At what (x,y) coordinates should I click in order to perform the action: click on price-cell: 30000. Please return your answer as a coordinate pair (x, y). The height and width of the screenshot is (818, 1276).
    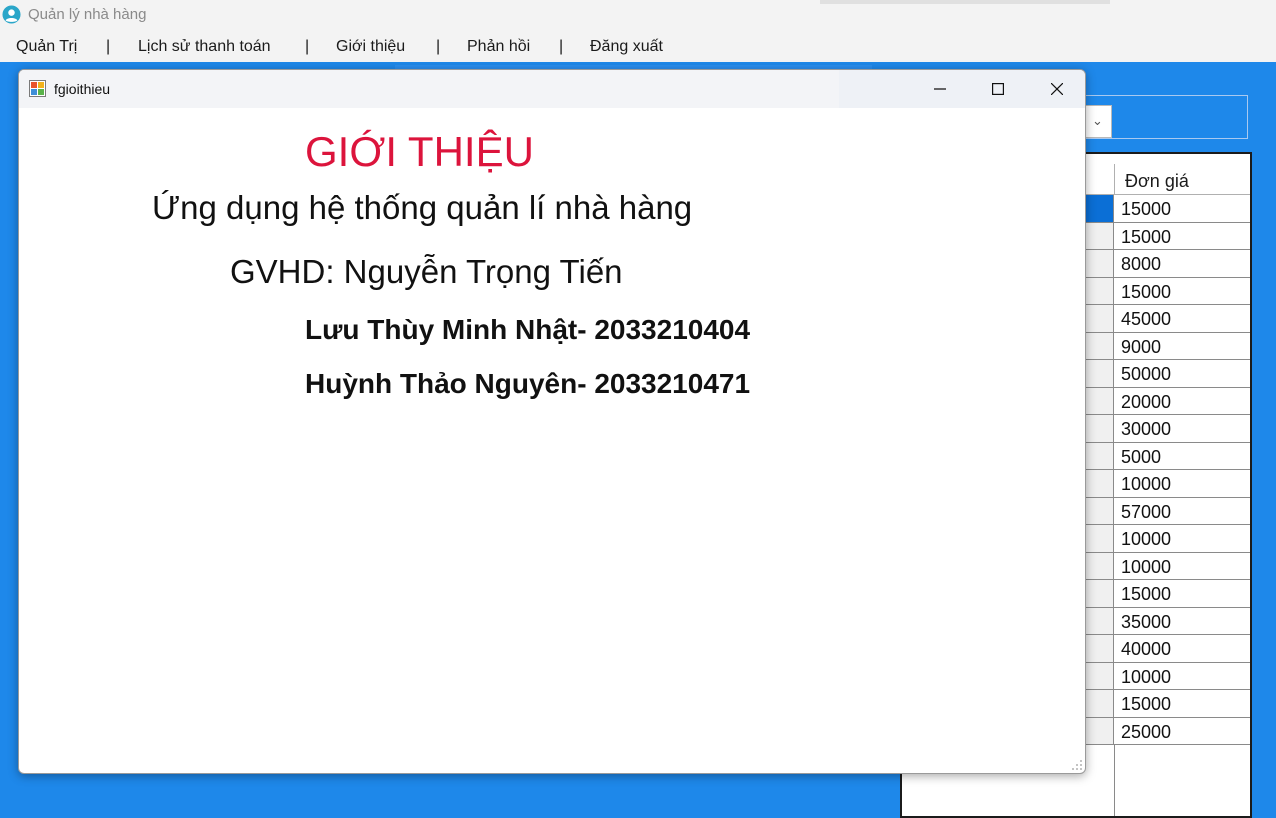
    Looking at the image, I should click on (1146, 429).